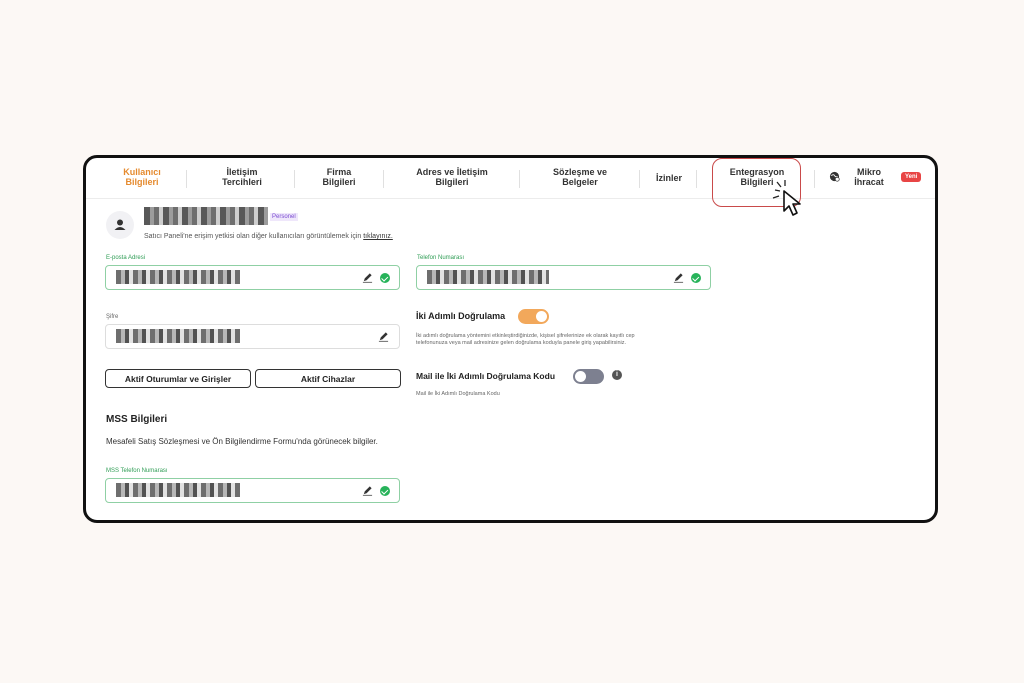 This screenshot has height=683, width=1024. Describe the element at coordinates (178, 336) in the screenshot. I see `password-value-redacted` at that location.